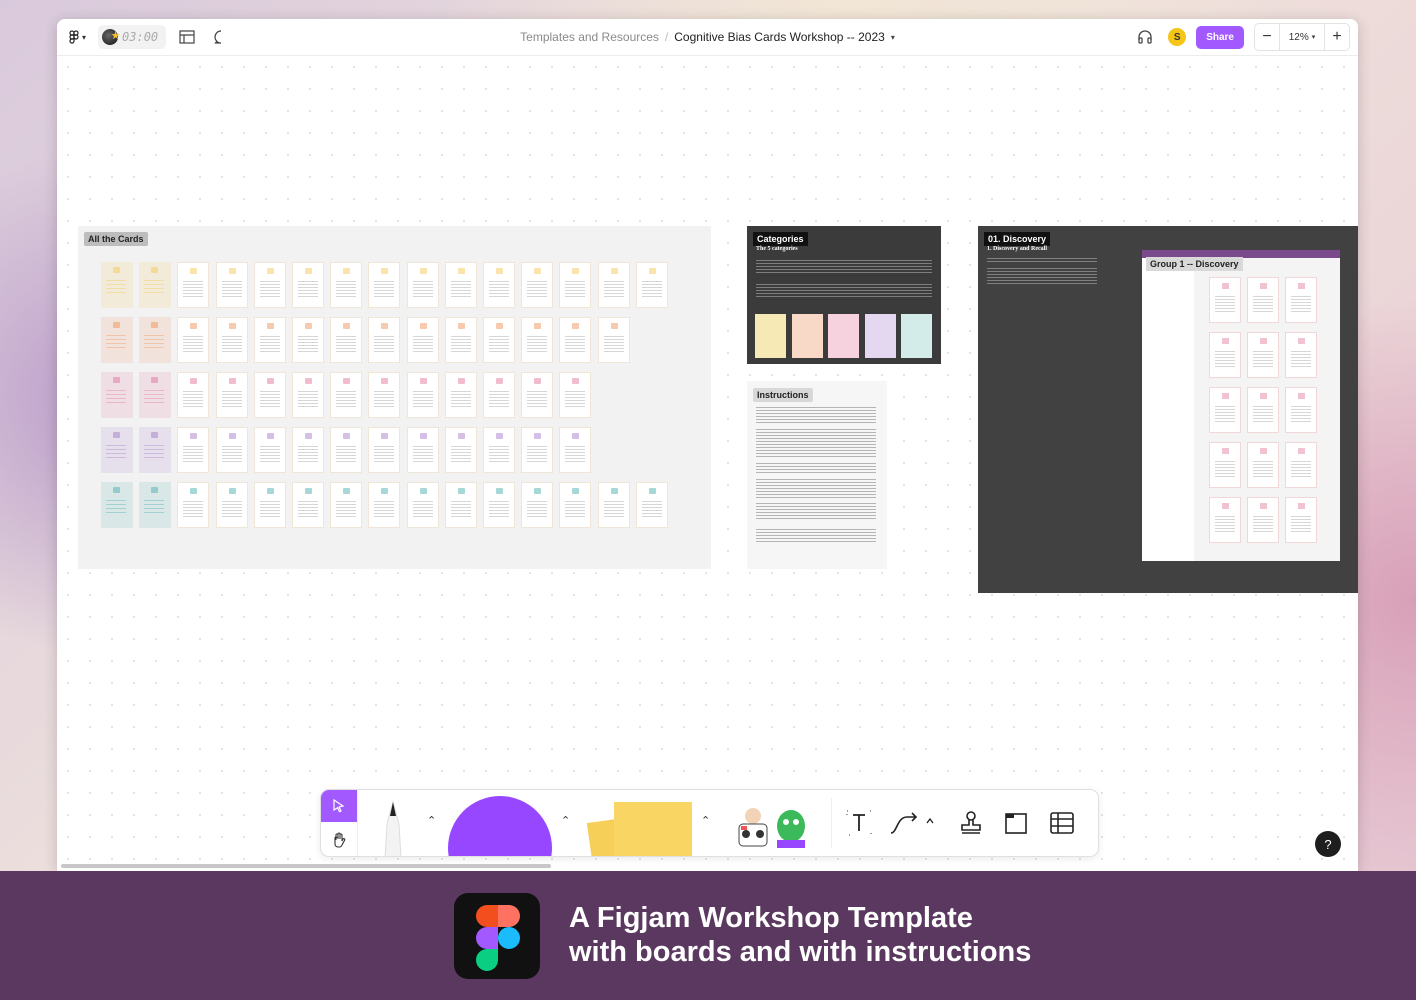  I want to click on group-board: Group 1 -- Discovery, so click(1241, 405).